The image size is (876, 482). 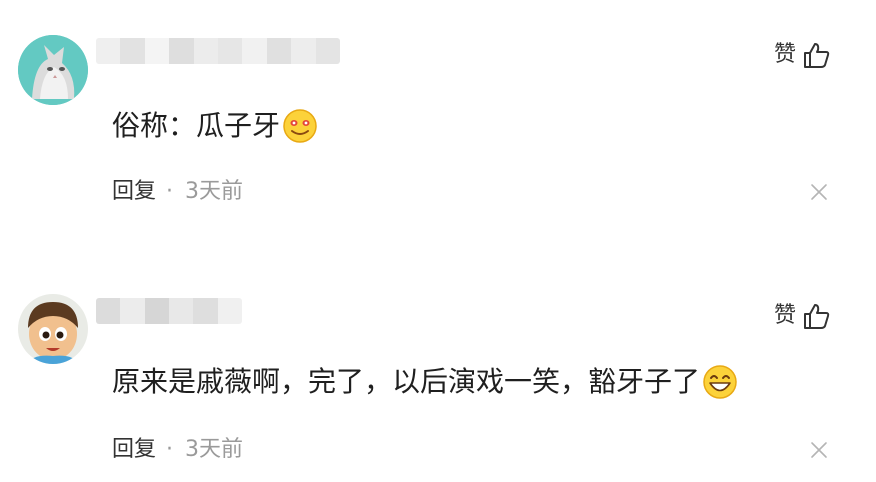 I want to click on comment-text-row: 俗称：瓜子牙, so click(x=215, y=126).